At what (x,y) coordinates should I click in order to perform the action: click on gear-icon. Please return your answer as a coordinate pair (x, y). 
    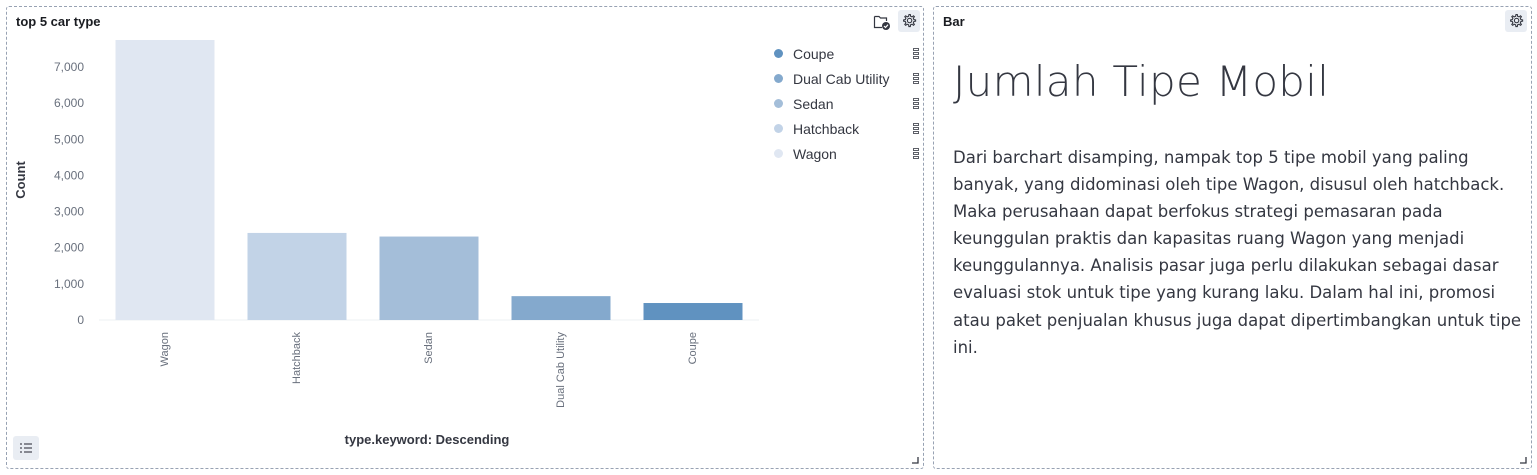
    Looking at the image, I should click on (1516, 21).